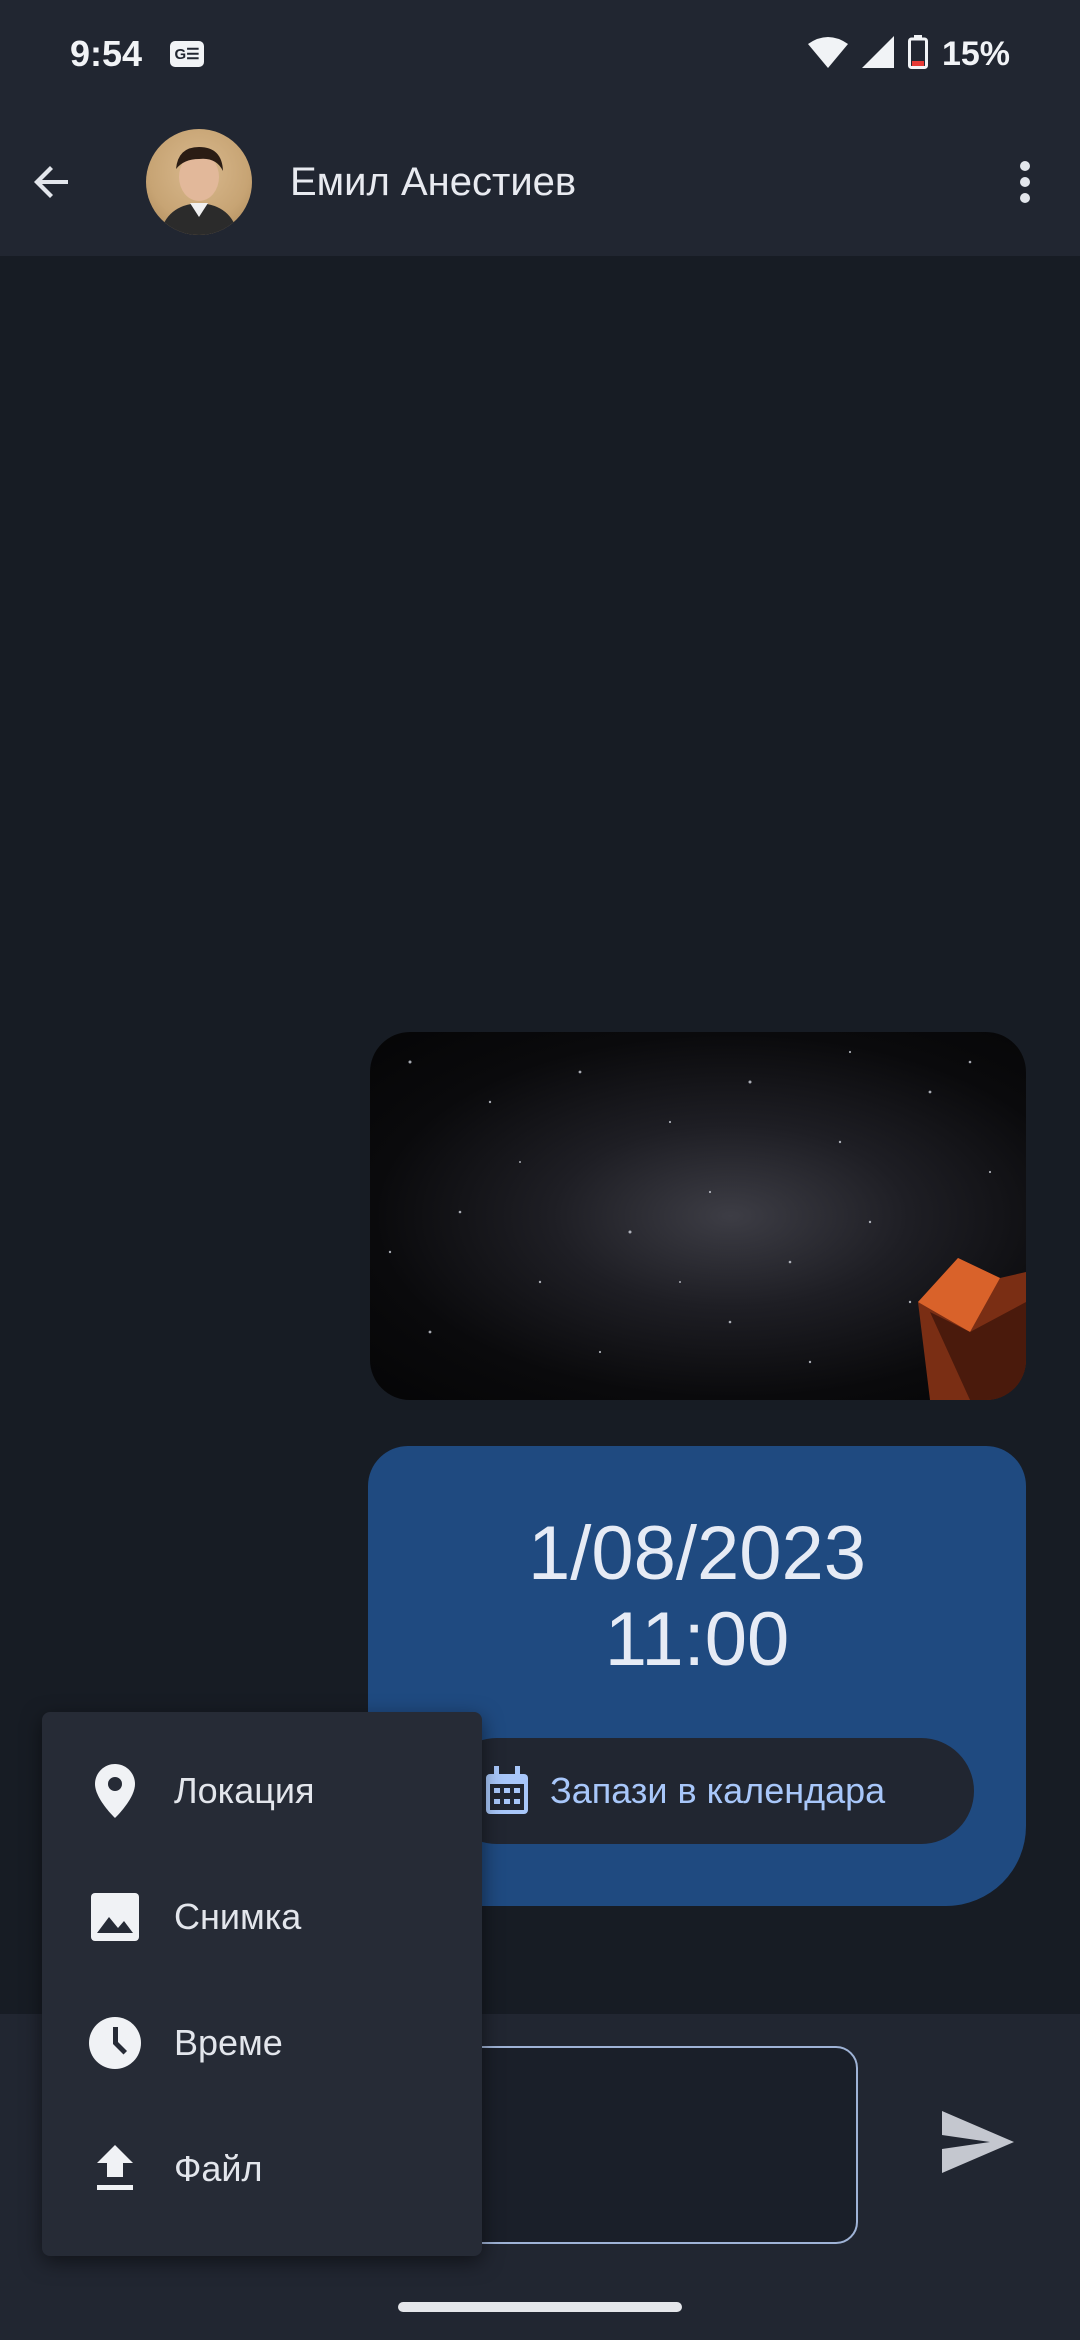  Describe the element at coordinates (917, 54) in the screenshot. I see `battery-icon` at that location.